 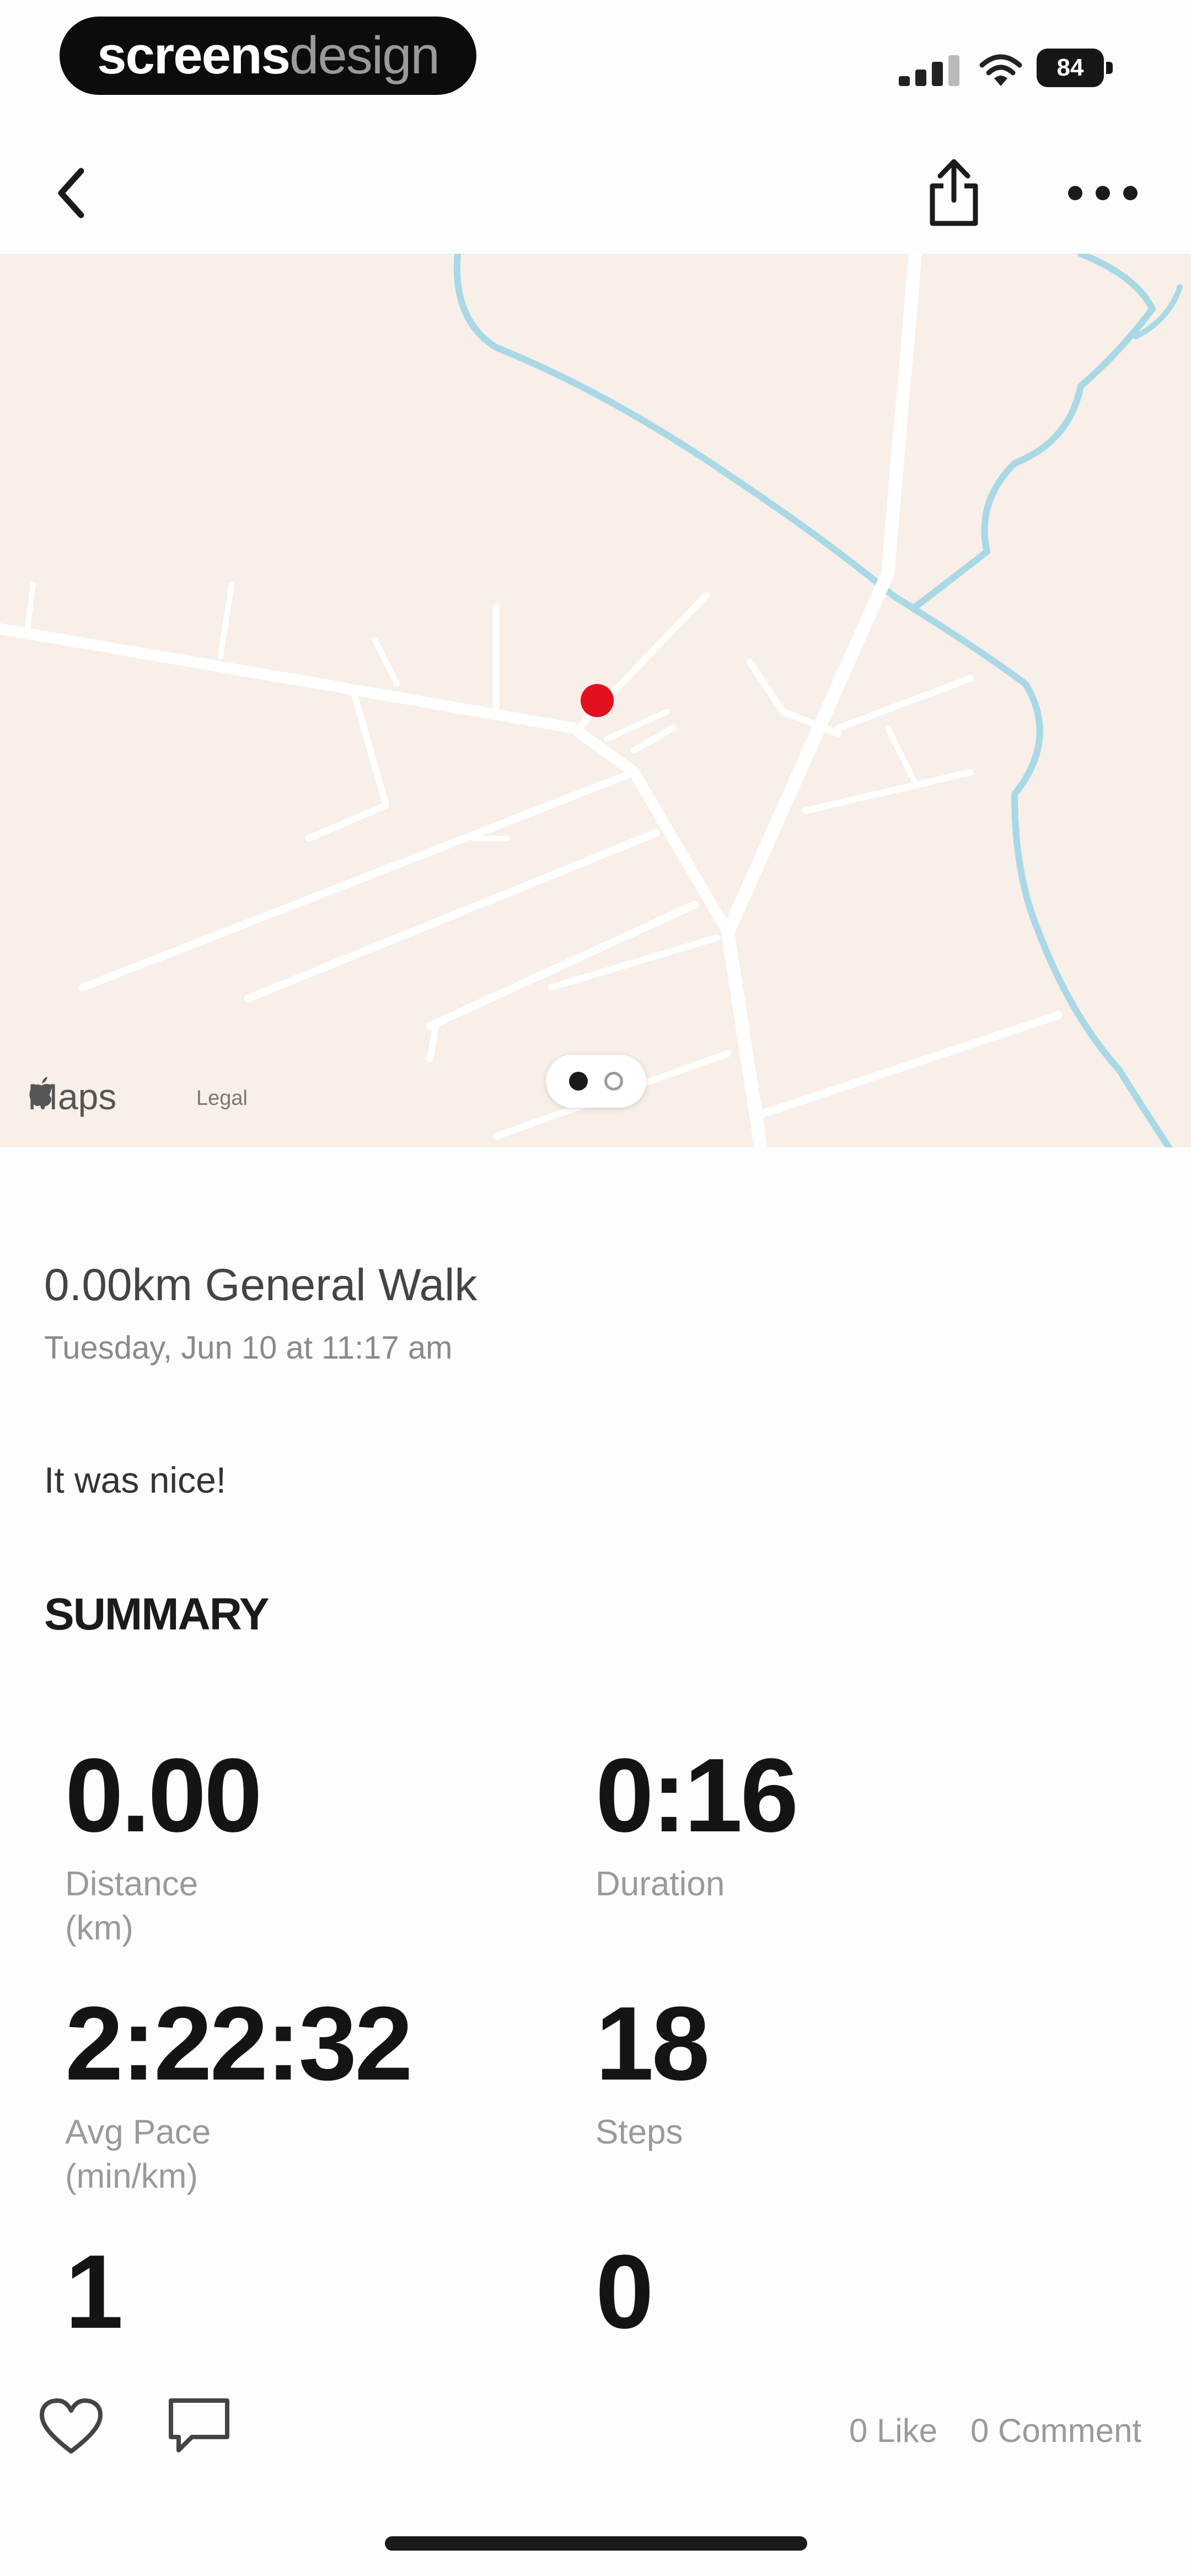 I want to click on stat-label: Distance (km), so click(x=131, y=1906).